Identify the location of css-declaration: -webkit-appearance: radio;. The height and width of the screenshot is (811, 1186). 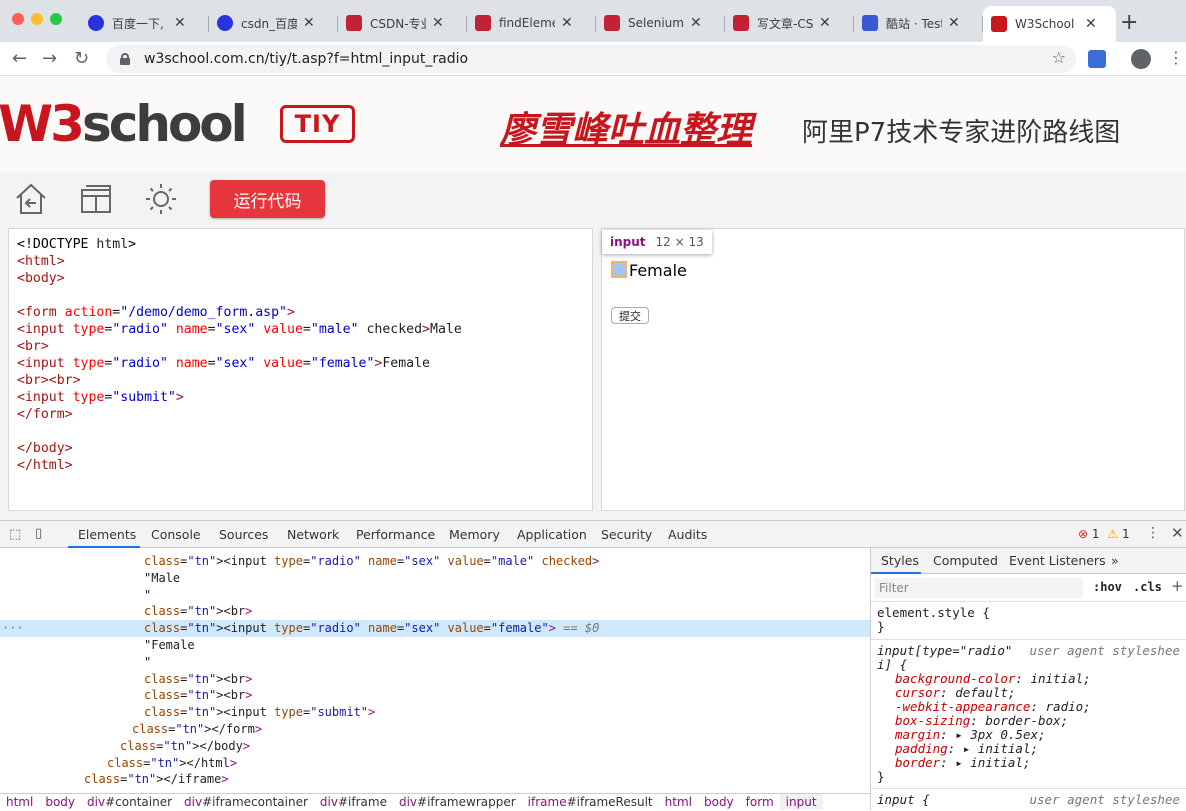
(1028, 707).